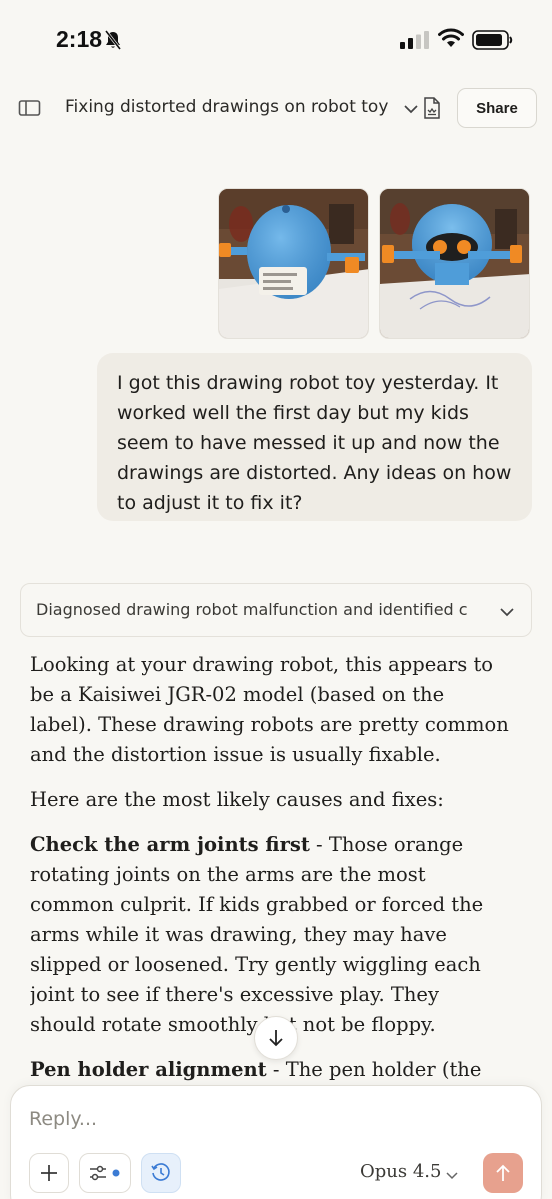 Image resolution: width=552 pixels, height=1199 pixels. I want to click on robot-photo-front, so click(454, 263).